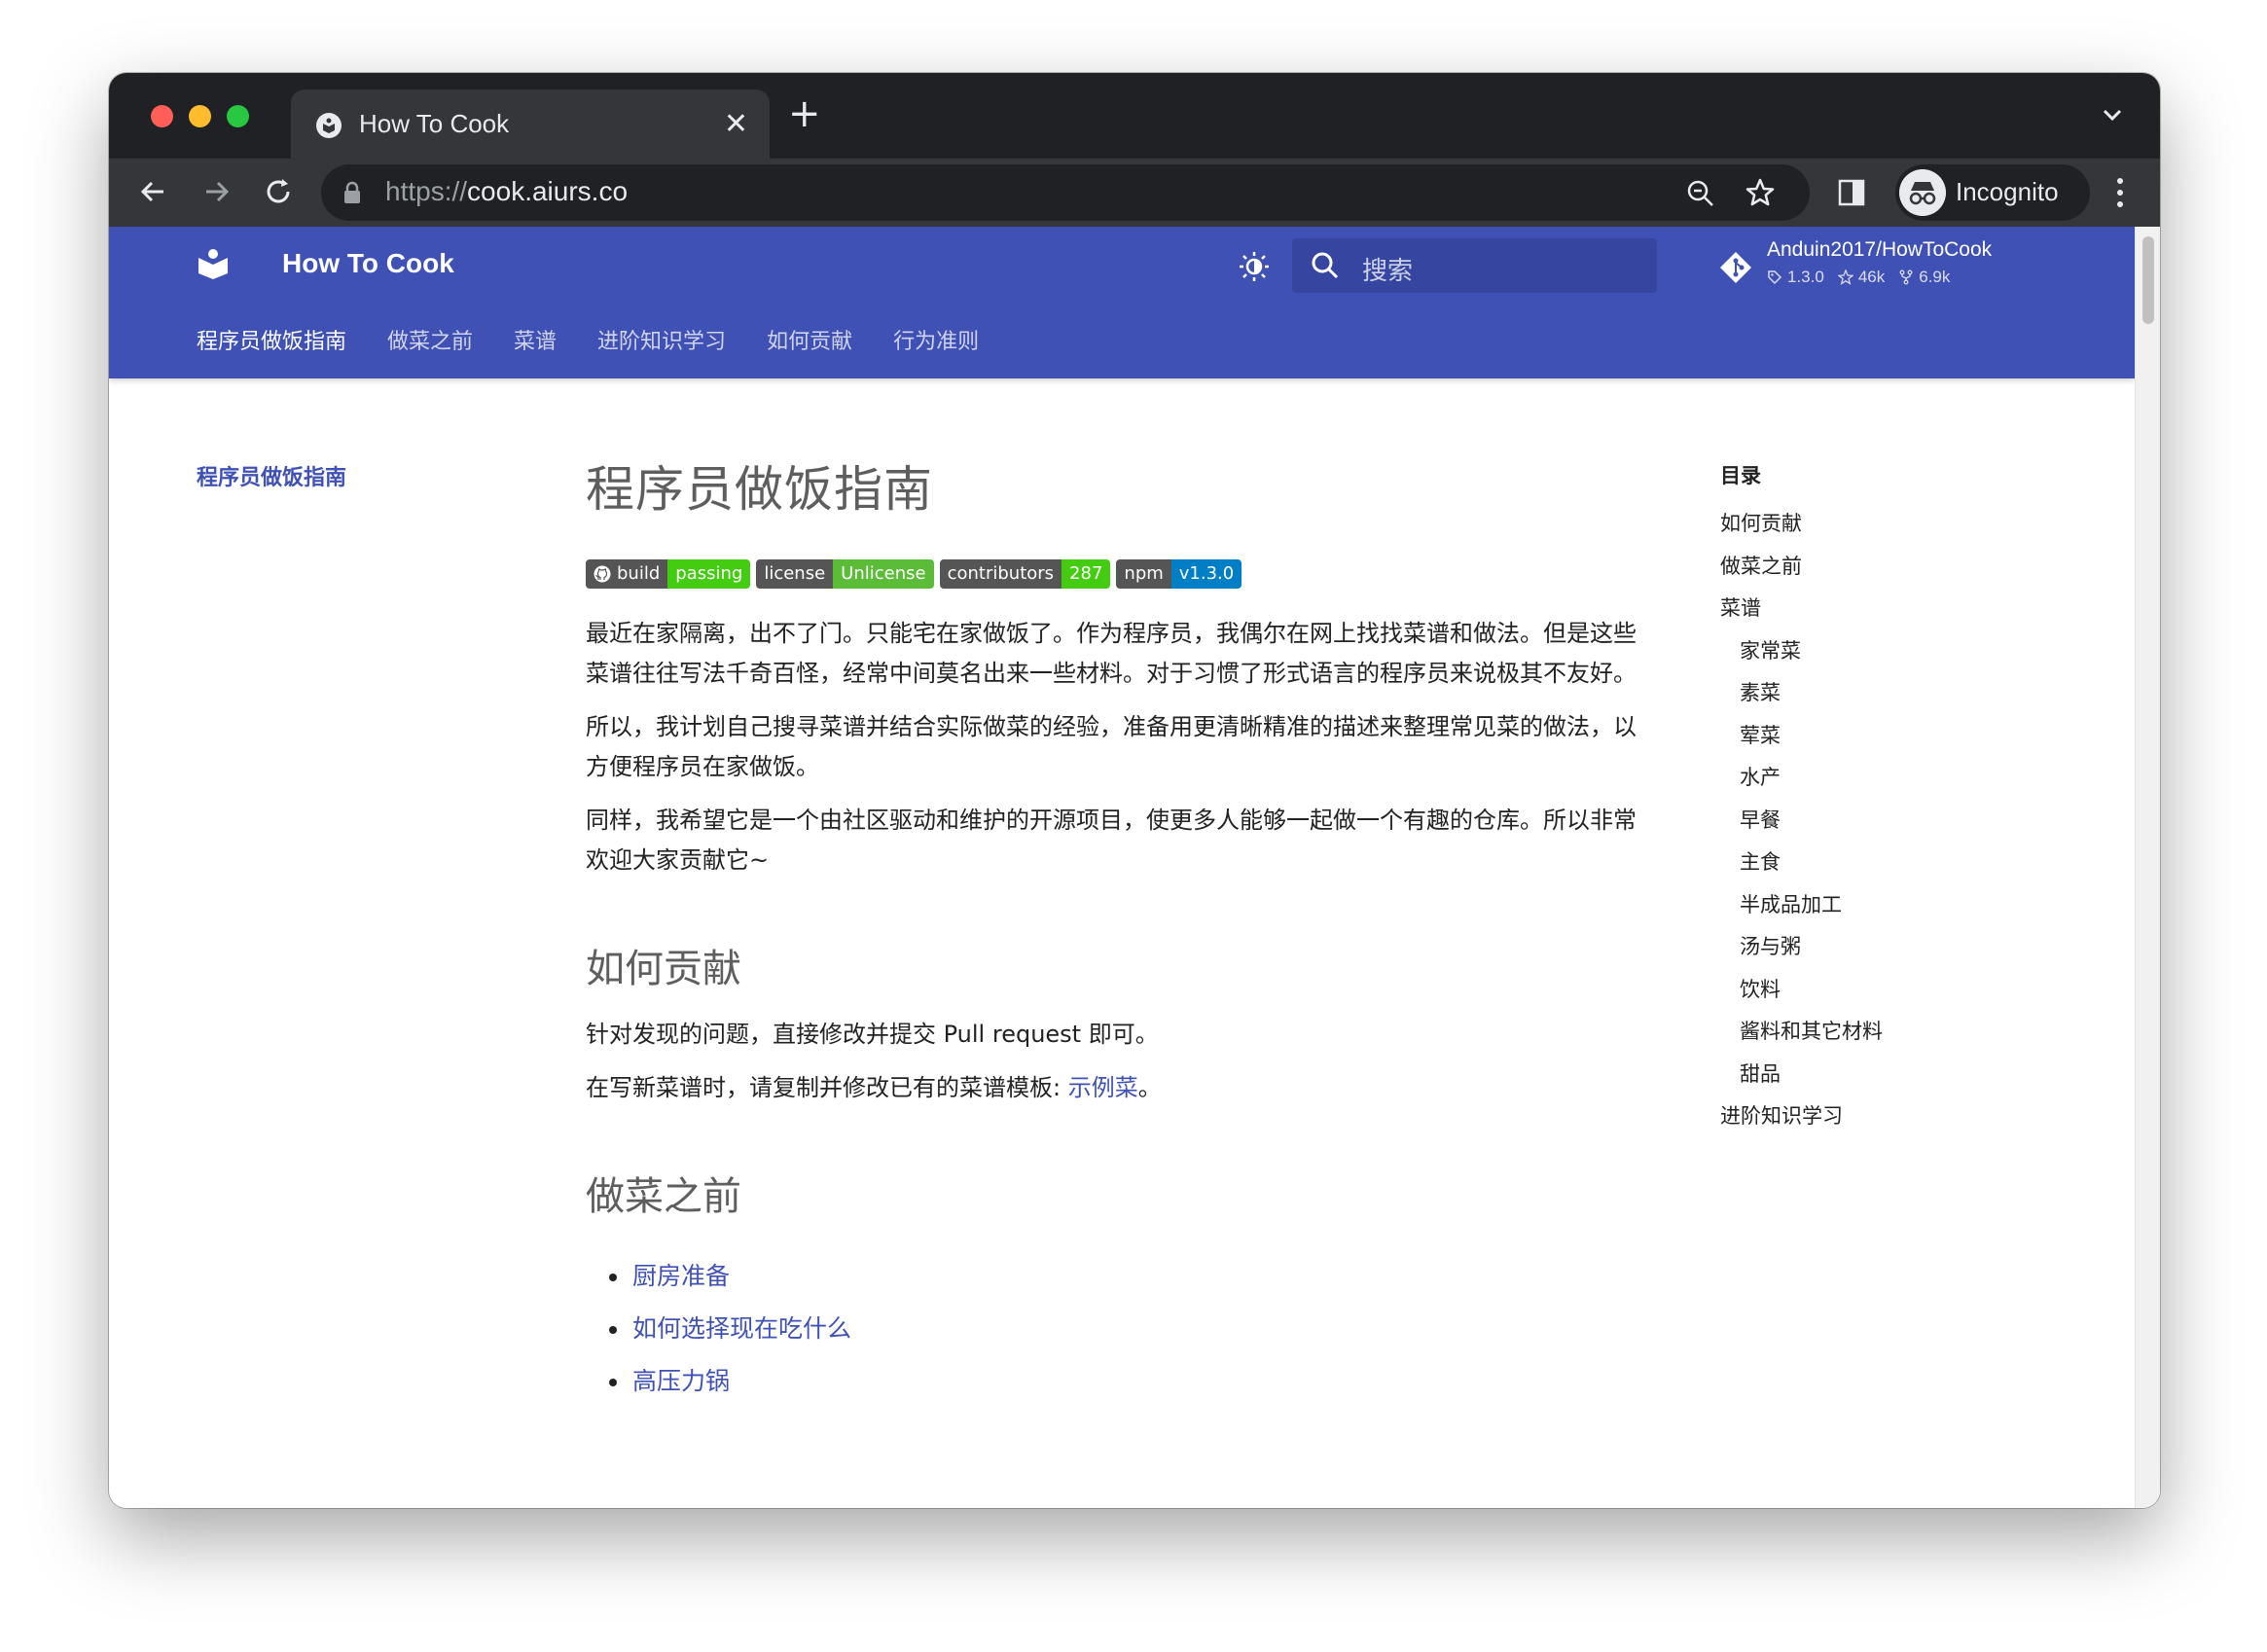 This screenshot has height=1652, width=2267. What do you see at coordinates (1065, 192) in the screenshot?
I see `address-bar: https://cook.aiurs.co` at bounding box center [1065, 192].